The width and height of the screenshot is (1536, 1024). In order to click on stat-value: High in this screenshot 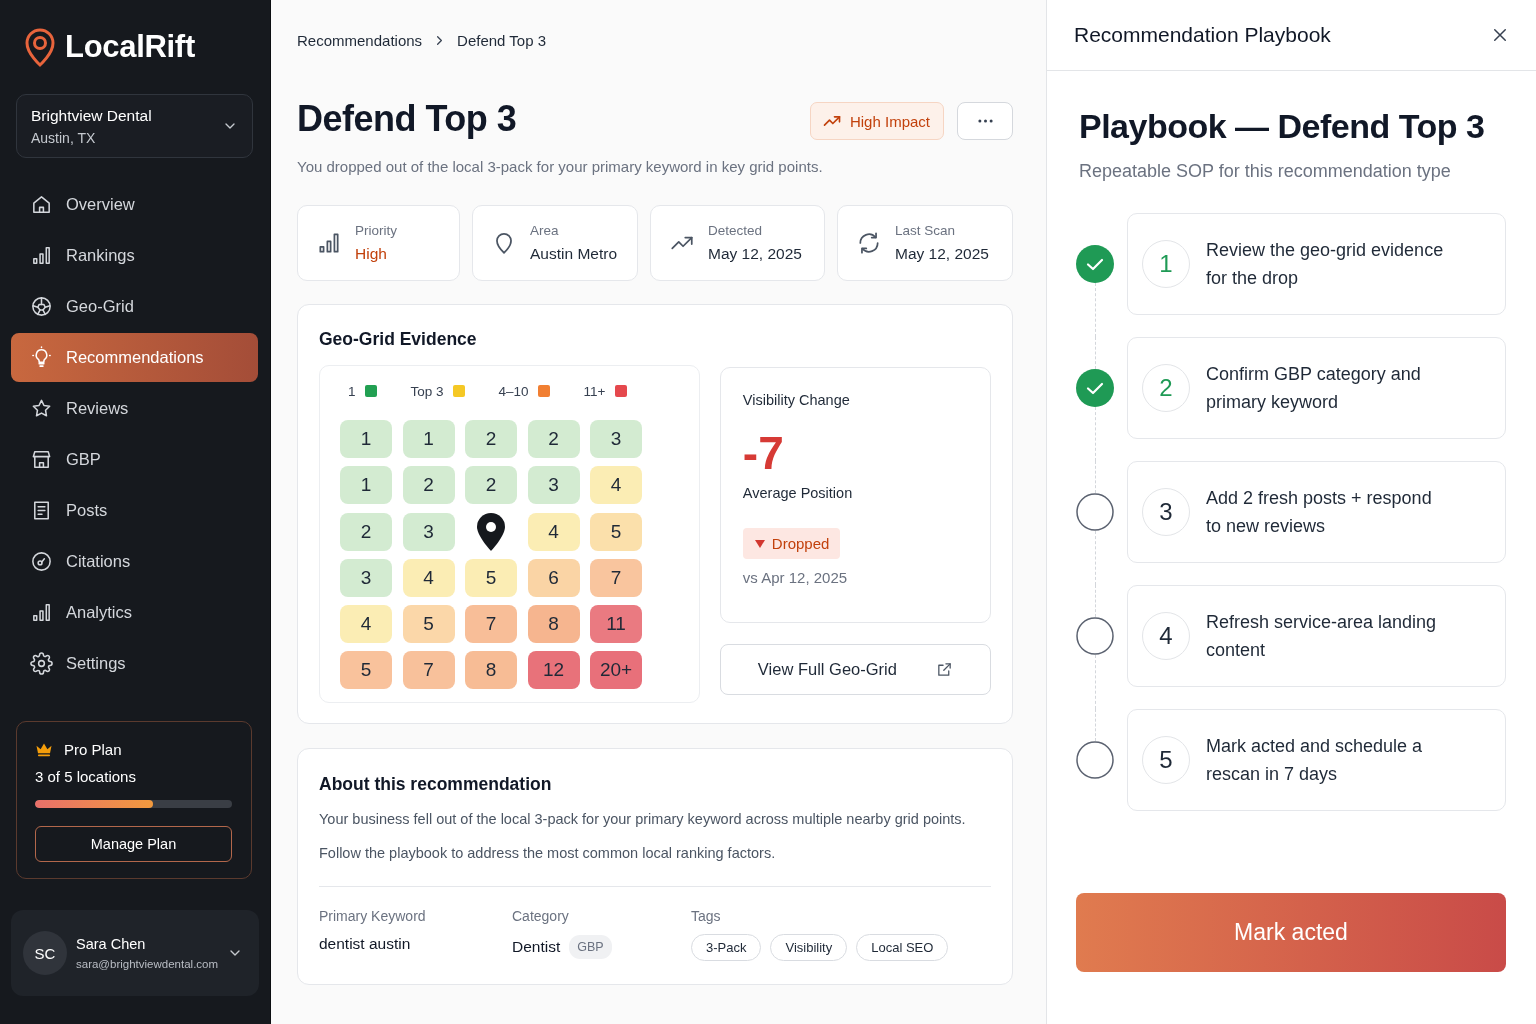, I will do `click(371, 254)`.